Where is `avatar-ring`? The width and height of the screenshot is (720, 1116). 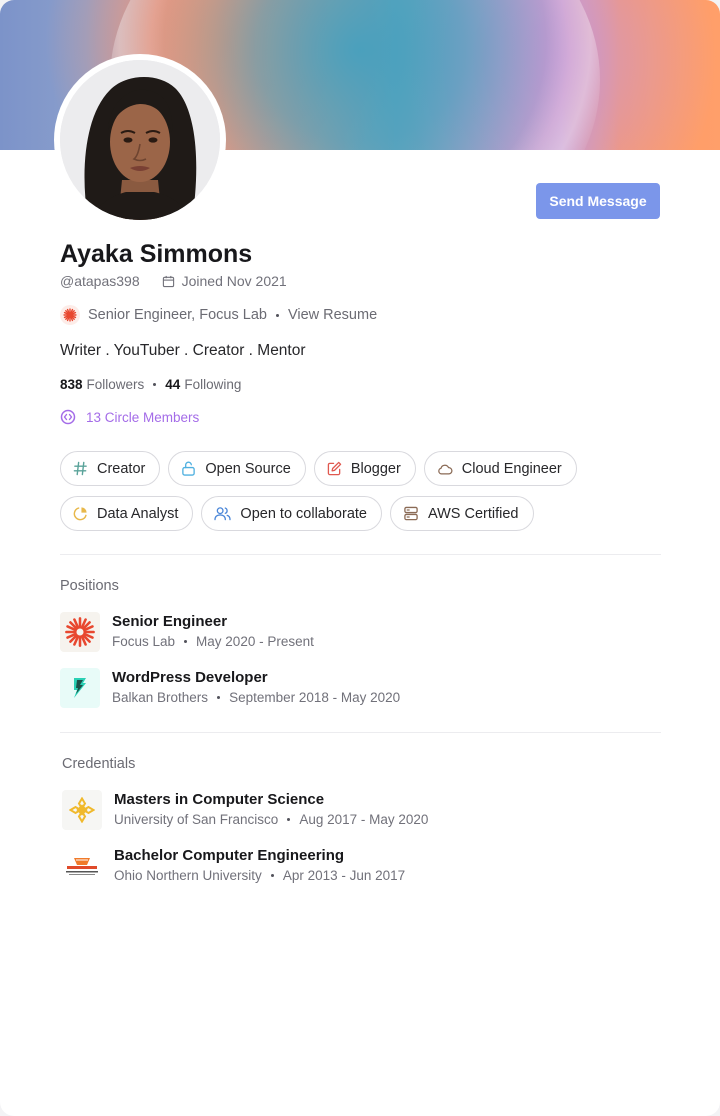
avatar-ring is located at coordinates (140, 140).